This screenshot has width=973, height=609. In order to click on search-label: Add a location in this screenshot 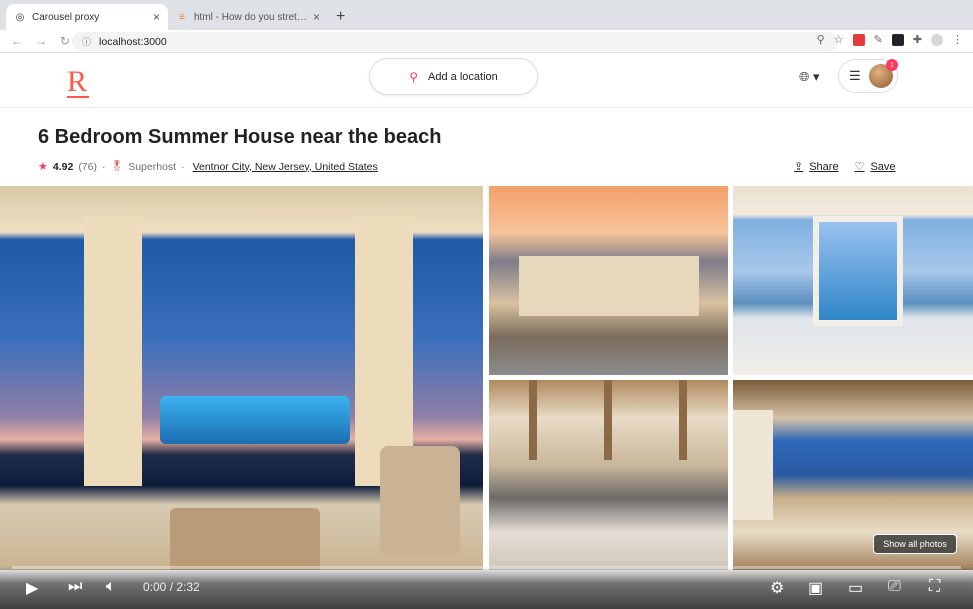, I will do `click(463, 76)`.